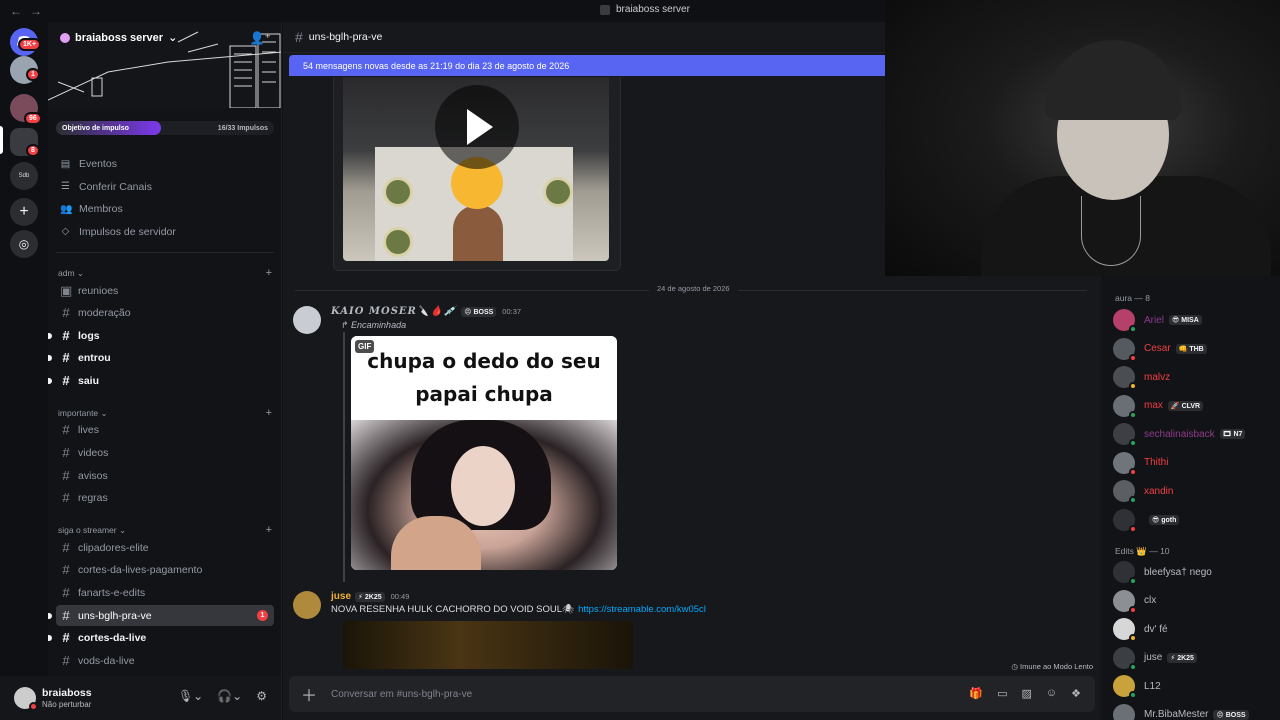  Describe the element at coordinates (1150, 600) in the screenshot. I see `member-name: clx` at that location.